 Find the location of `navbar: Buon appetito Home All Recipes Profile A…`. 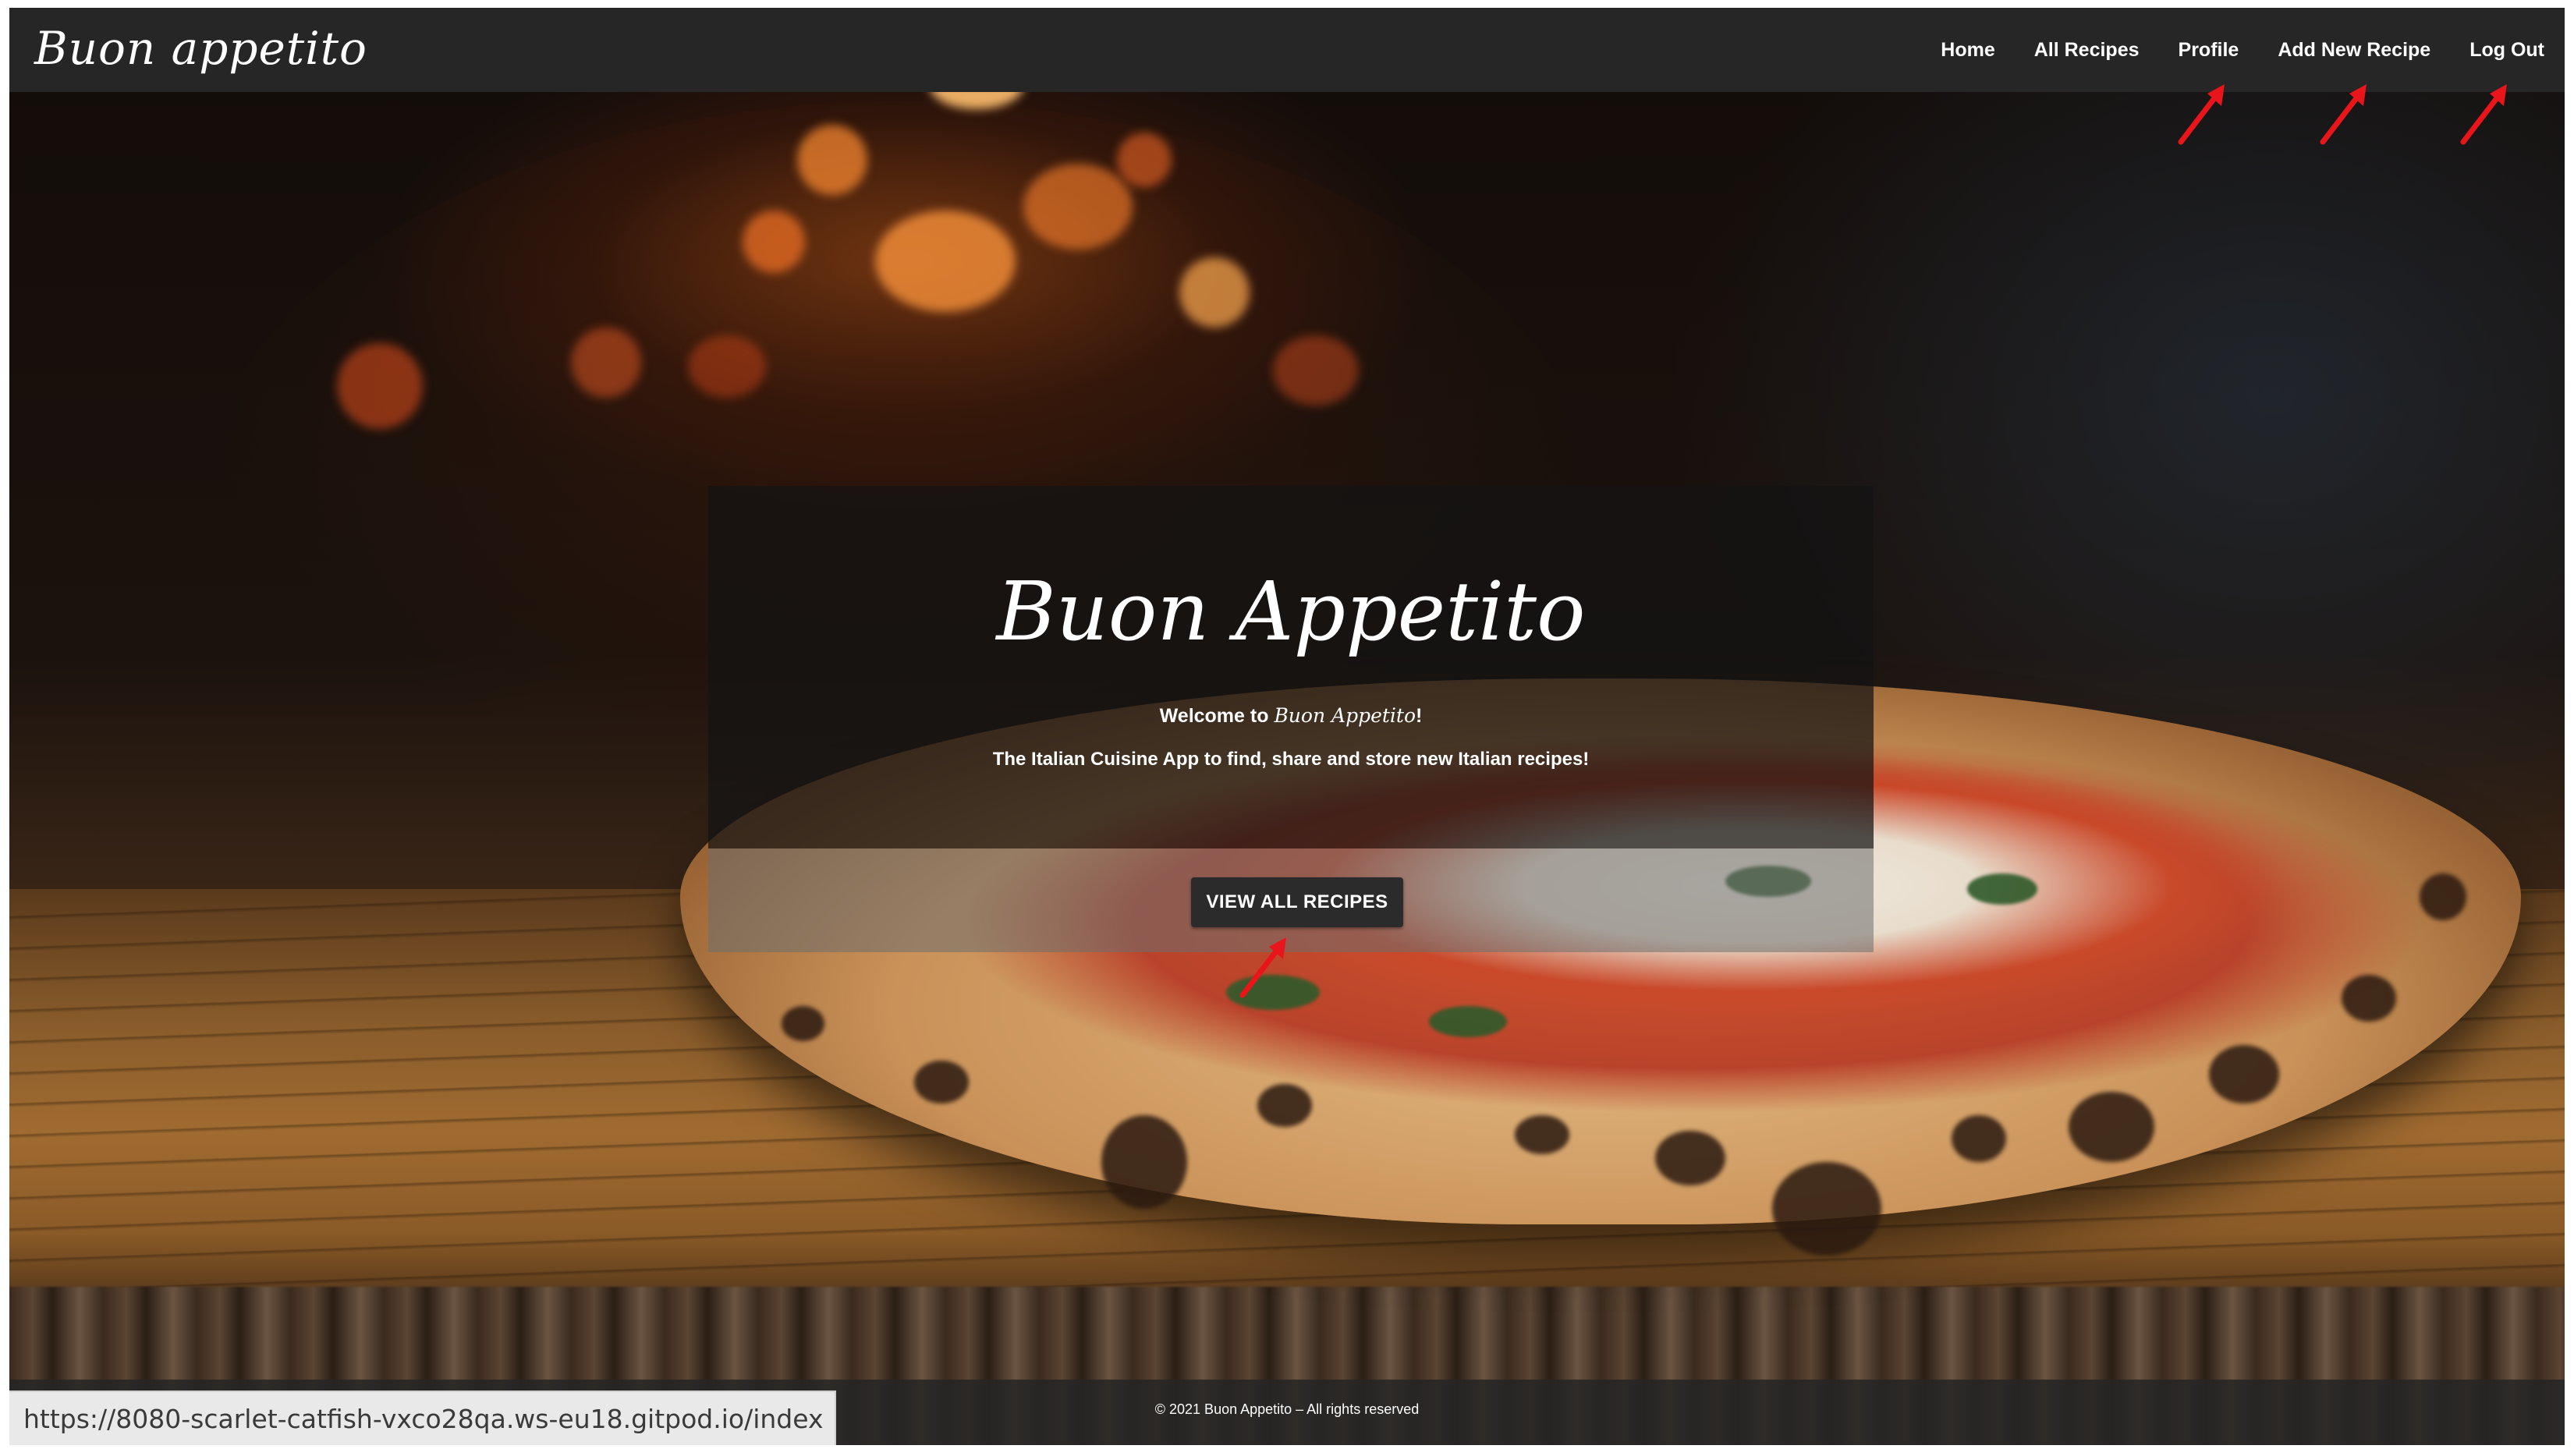

navbar: Buon appetito Home All Recipes Profile A… is located at coordinates (1287, 50).